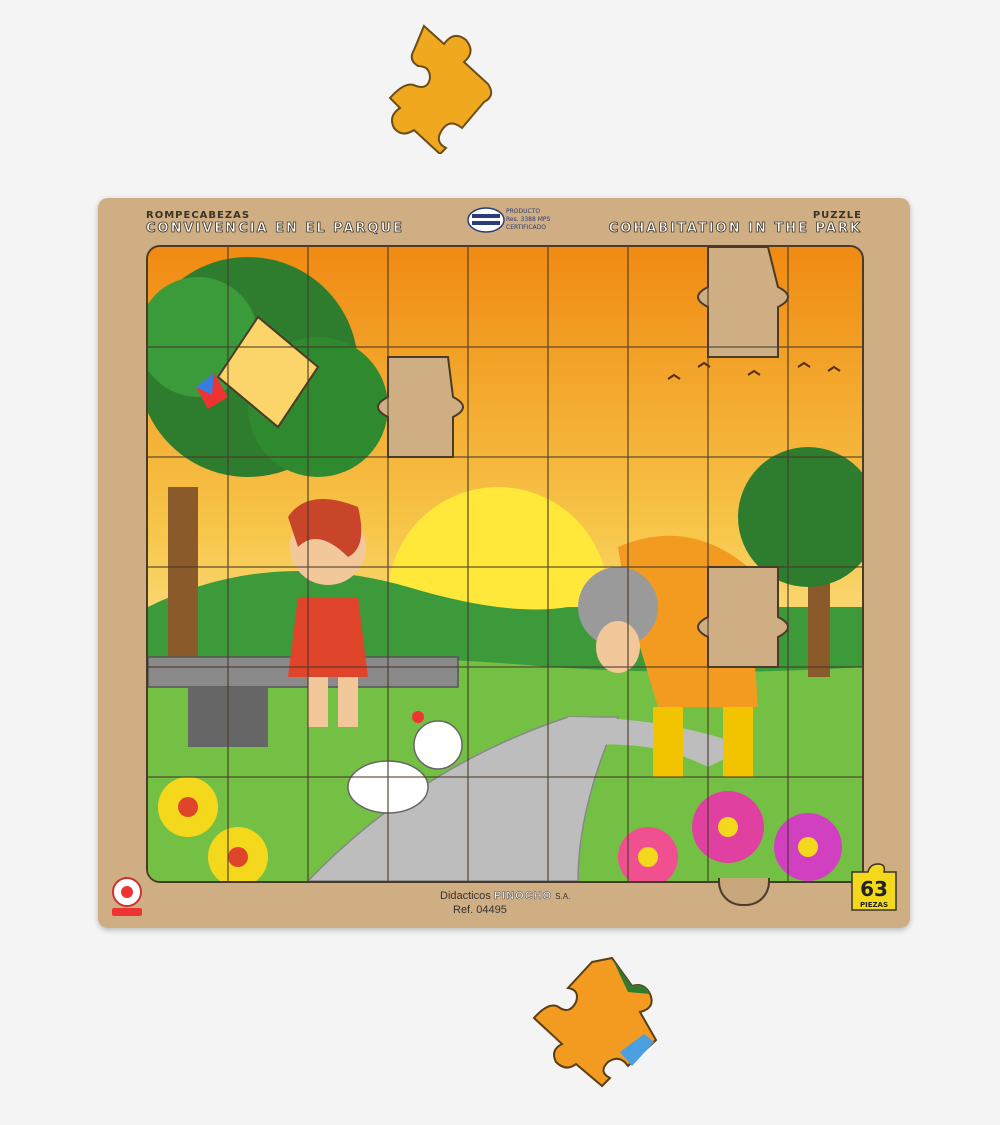 The height and width of the screenshot is (1125, 1000). I want to click on loose-puzzle-piece-top, so click(448, 87).